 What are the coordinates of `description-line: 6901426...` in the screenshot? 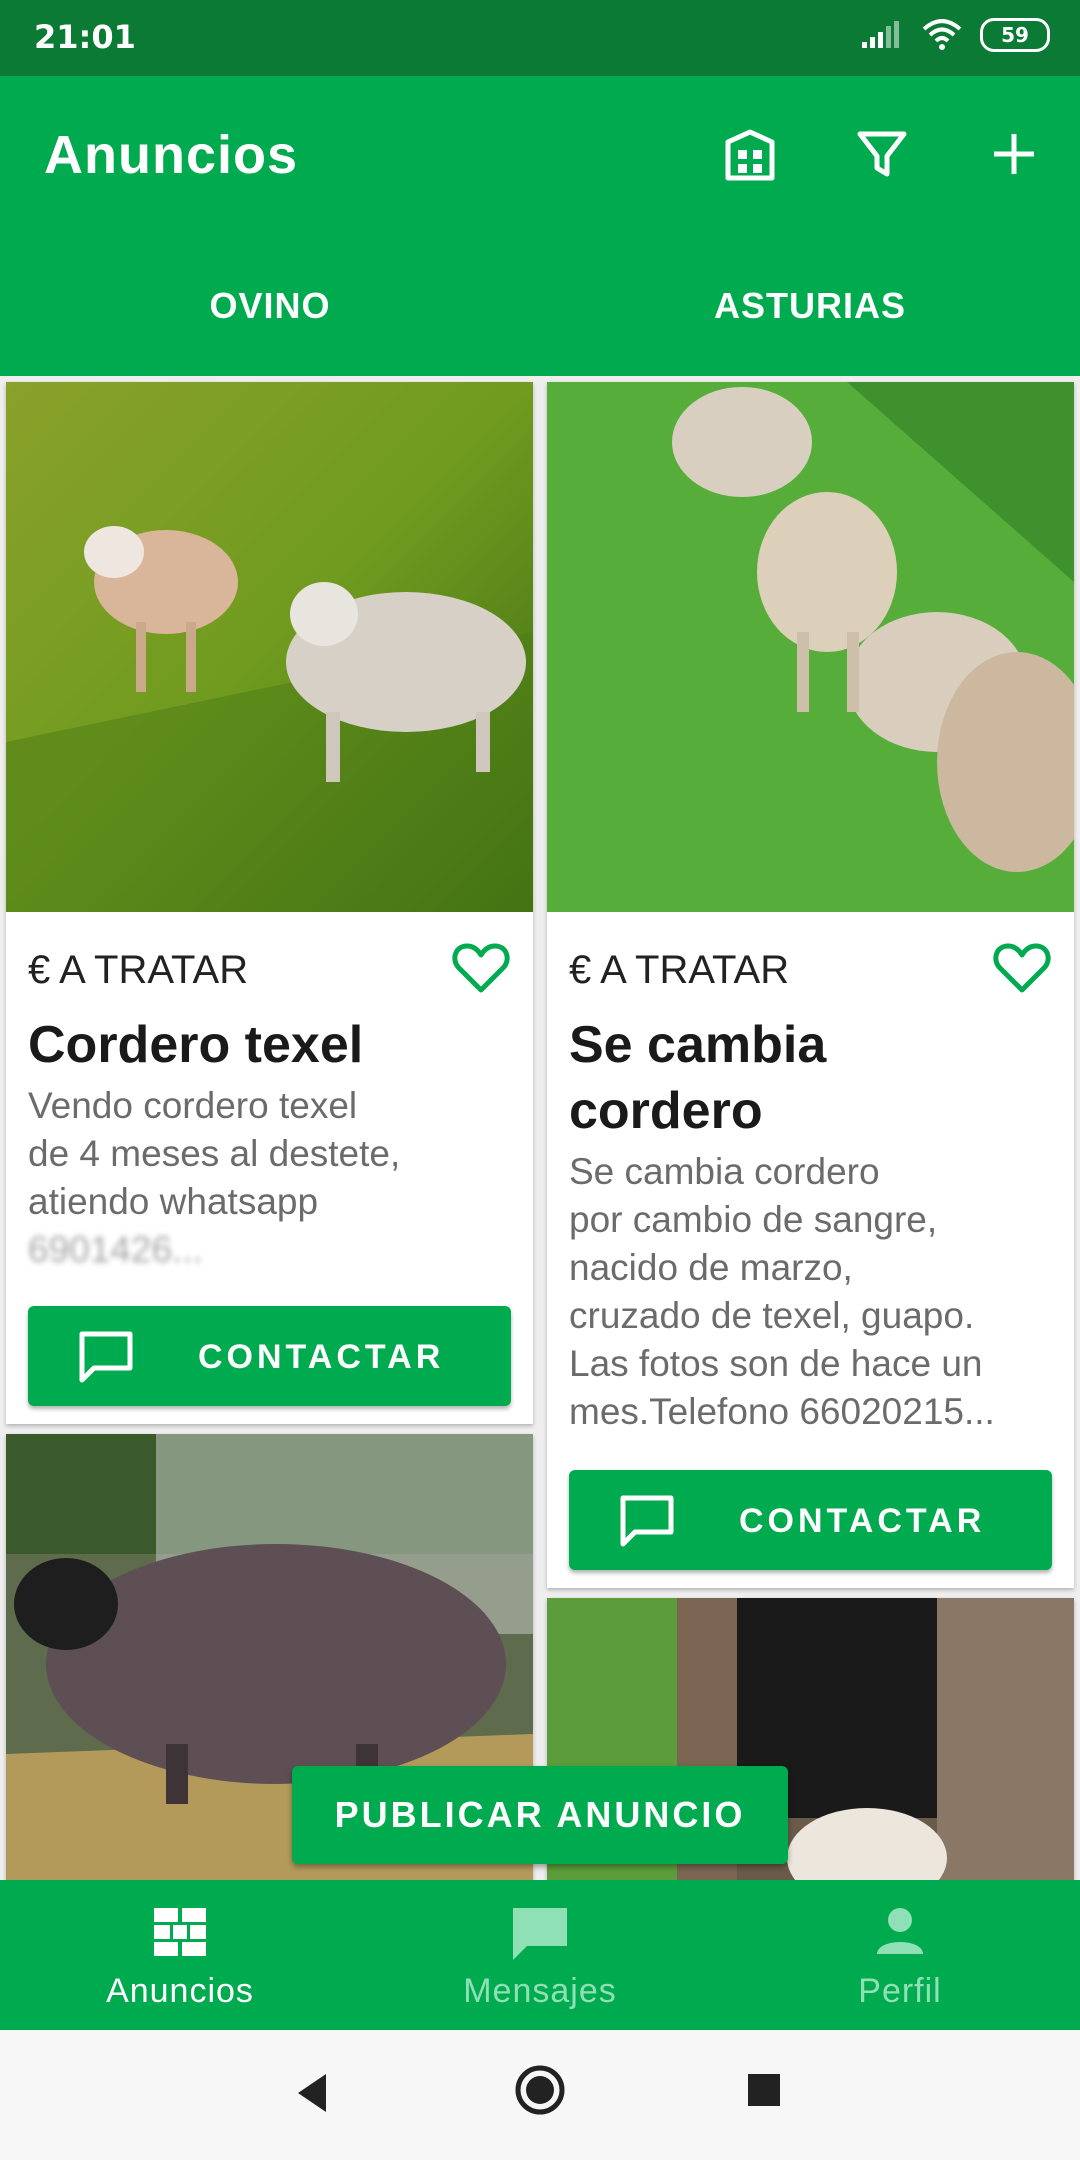 It's located at (115, 1249).